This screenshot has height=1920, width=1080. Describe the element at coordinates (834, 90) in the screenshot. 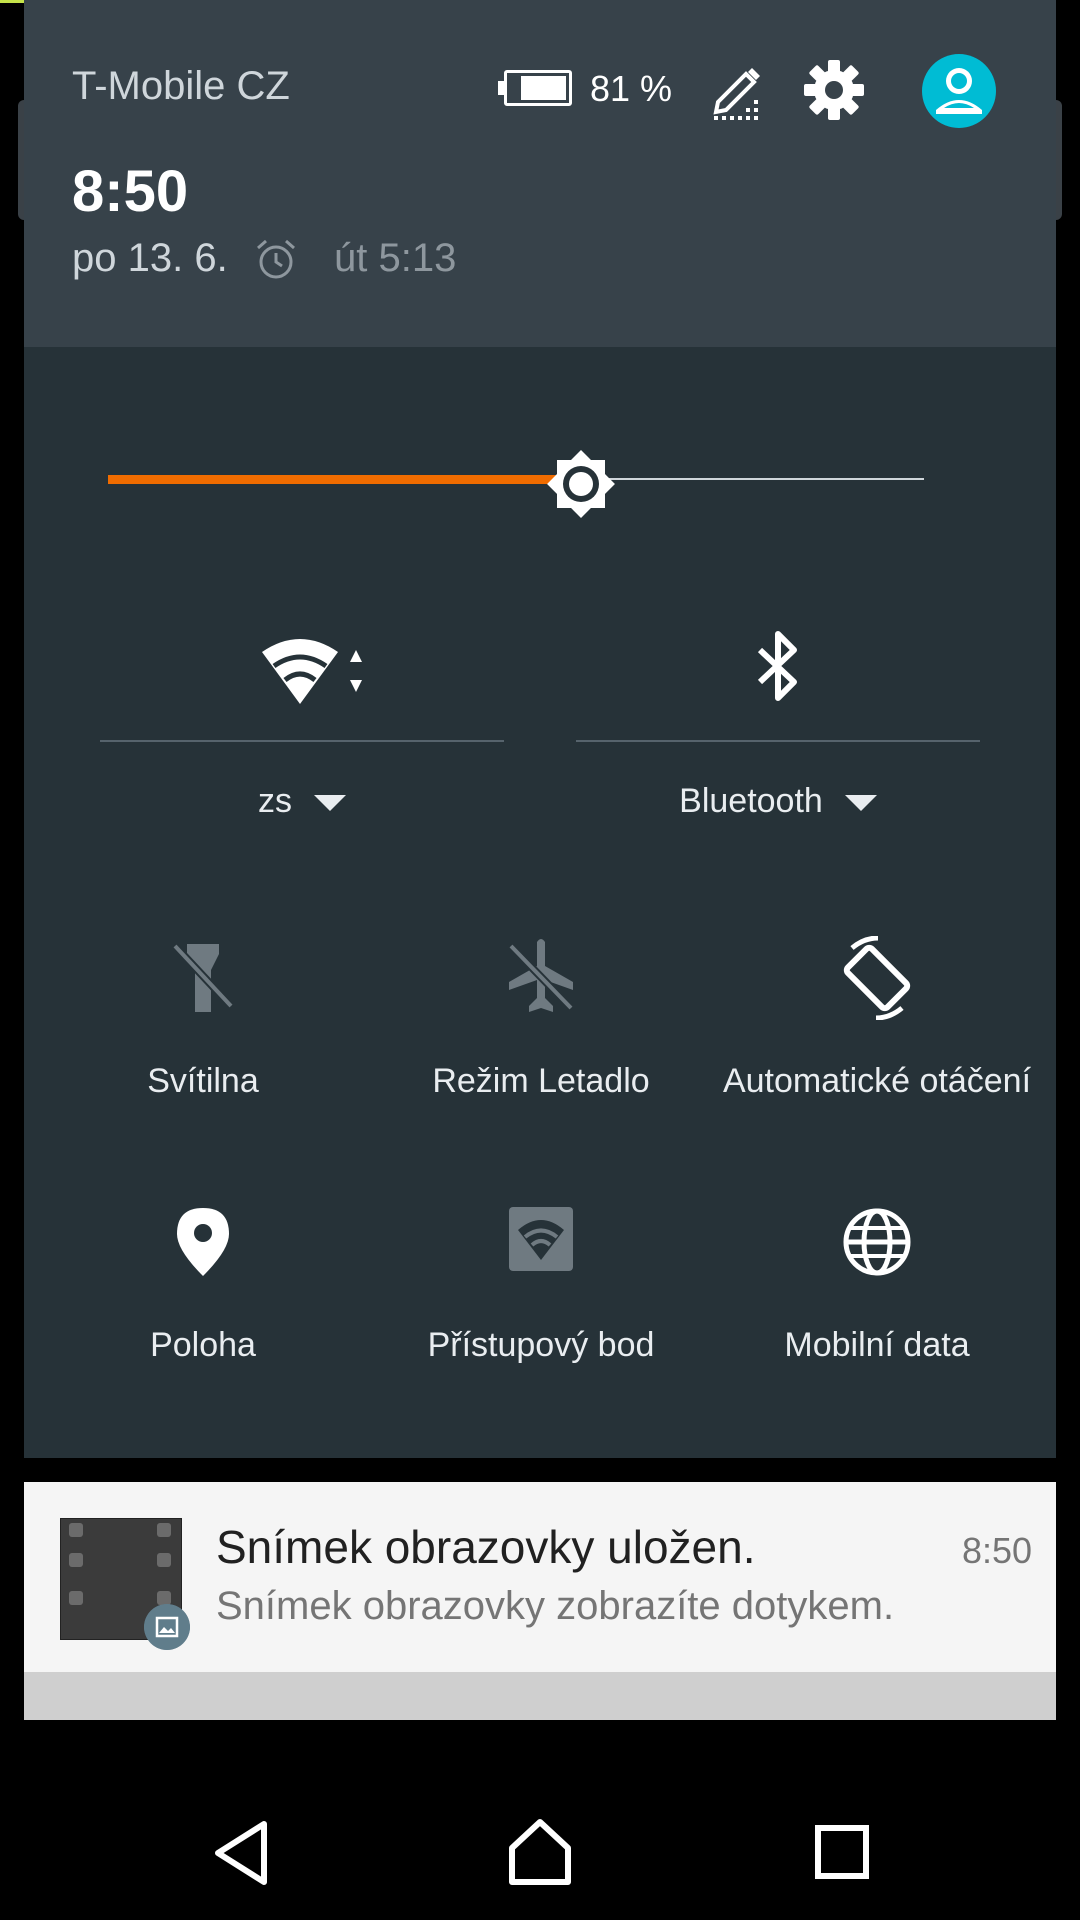

I see `settings-icon` at that location.